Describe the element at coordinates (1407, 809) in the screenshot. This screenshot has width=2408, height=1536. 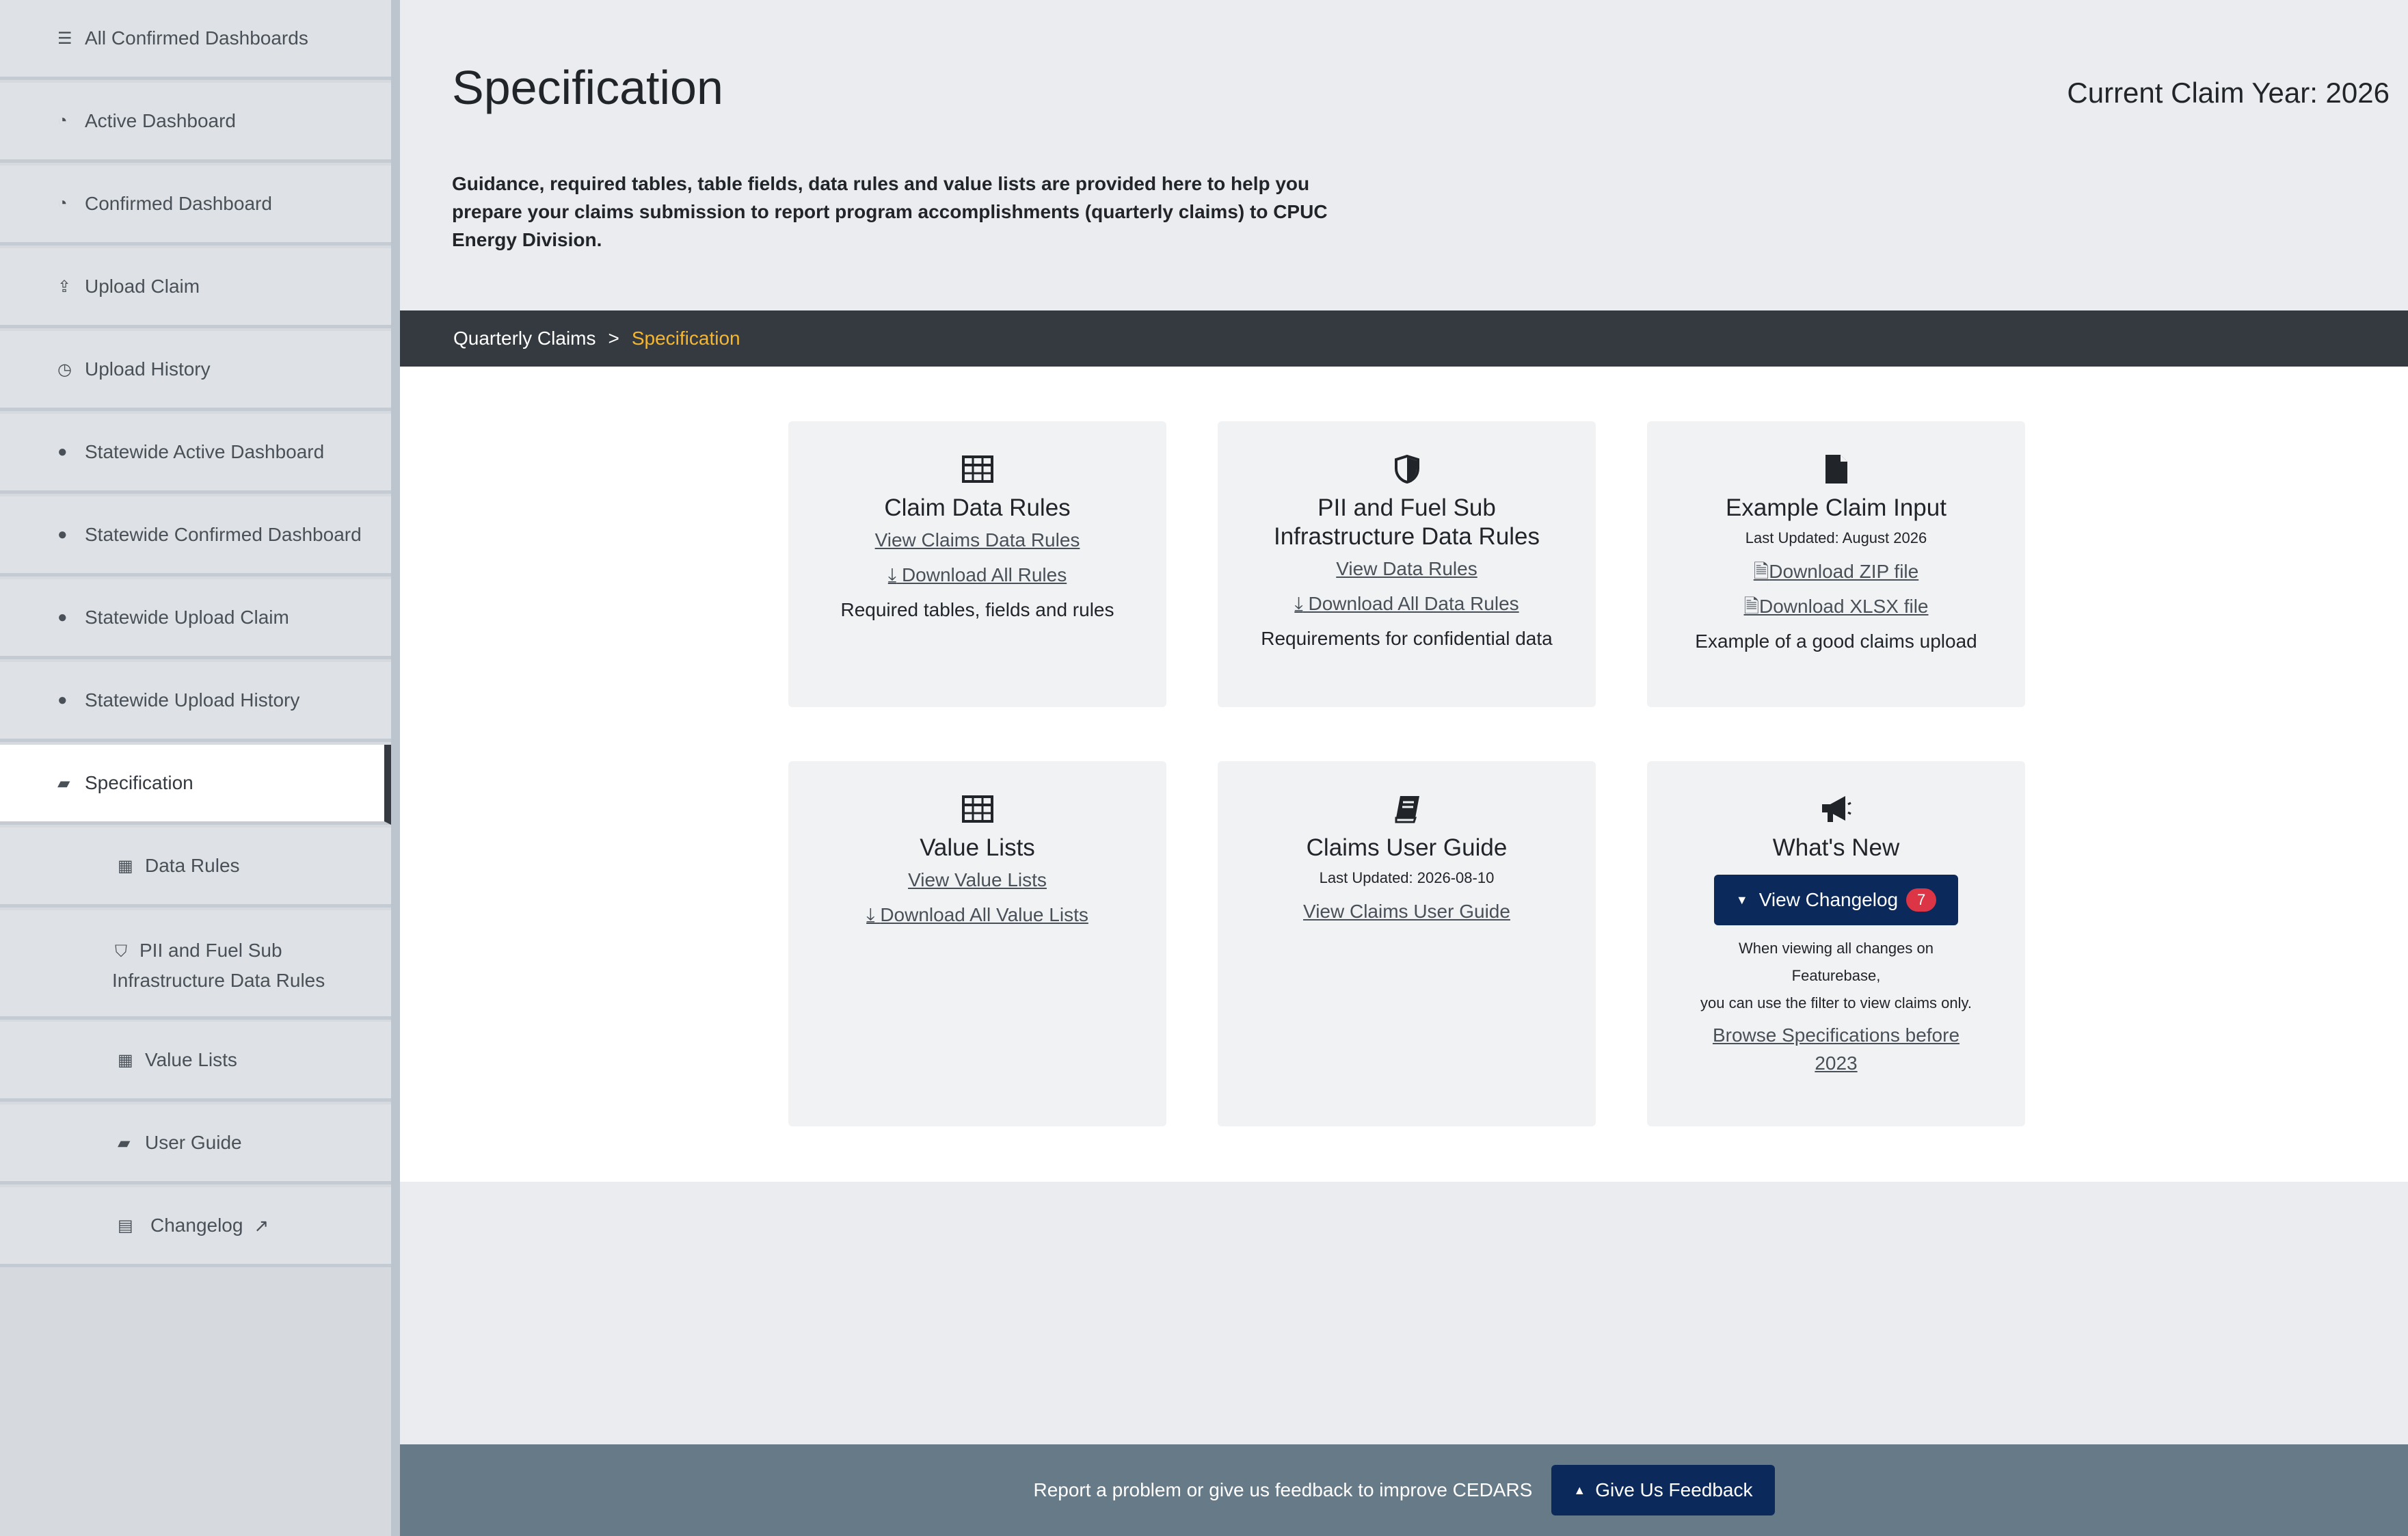
I see `book-icon` at that location.